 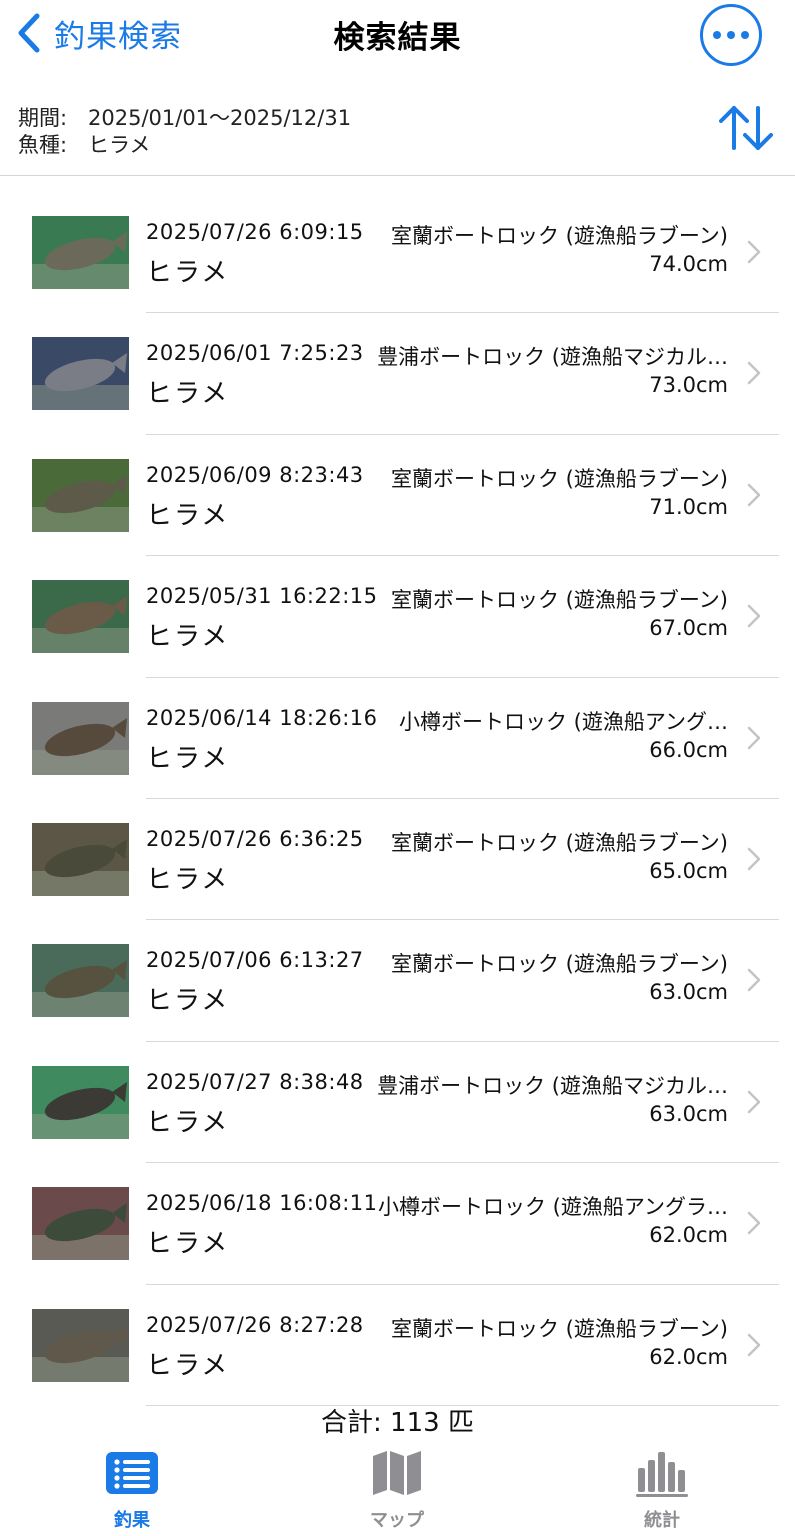 What do you see at coordinates (688, 870) in the screenshot?
I see `fish-size: 65.0cm` at bounding box center [688, 870].